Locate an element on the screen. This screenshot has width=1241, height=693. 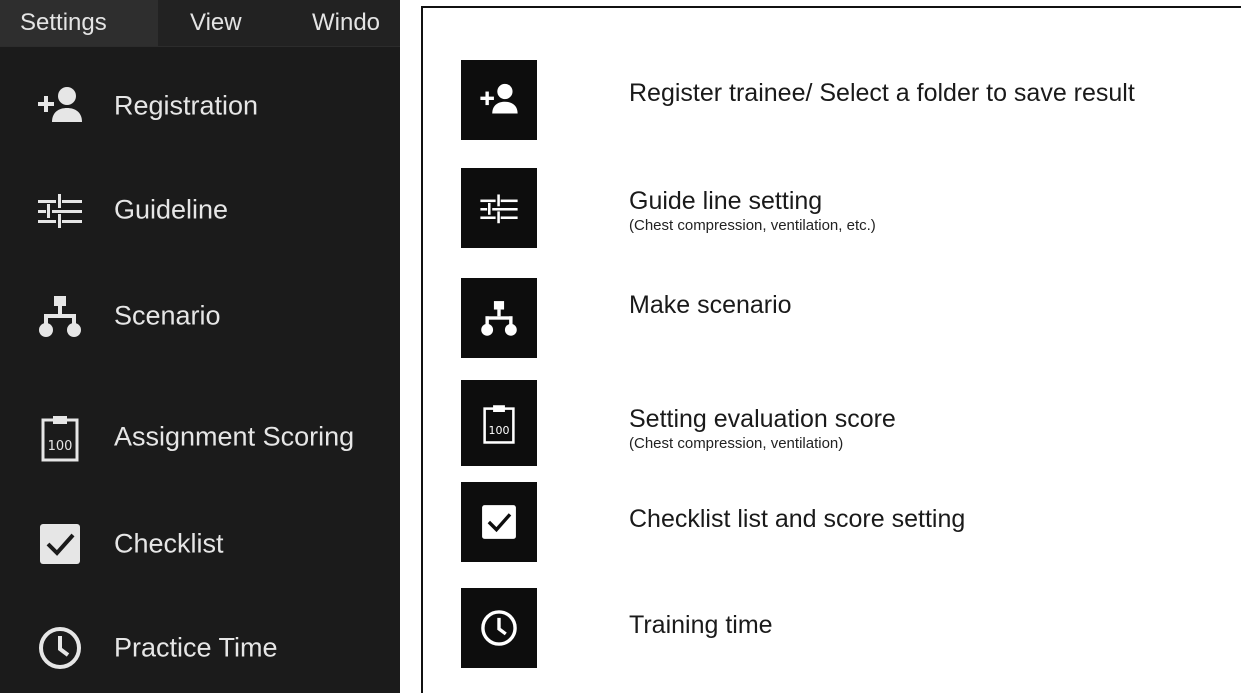
menu-item-scenario: Scenario is located at coordinates (200, 316).